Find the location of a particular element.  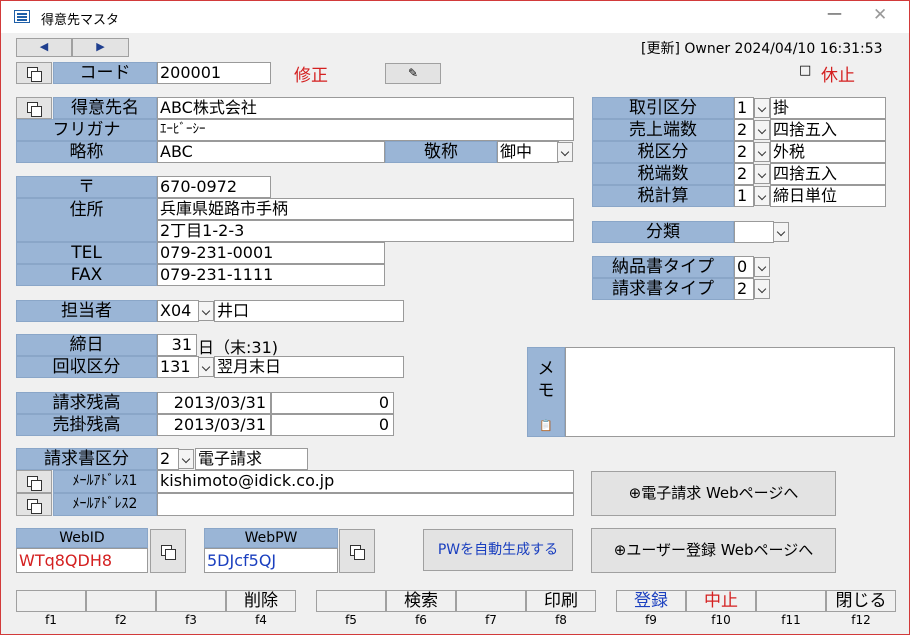

memo-label-text: メモ is located at coordinates (546, 380).